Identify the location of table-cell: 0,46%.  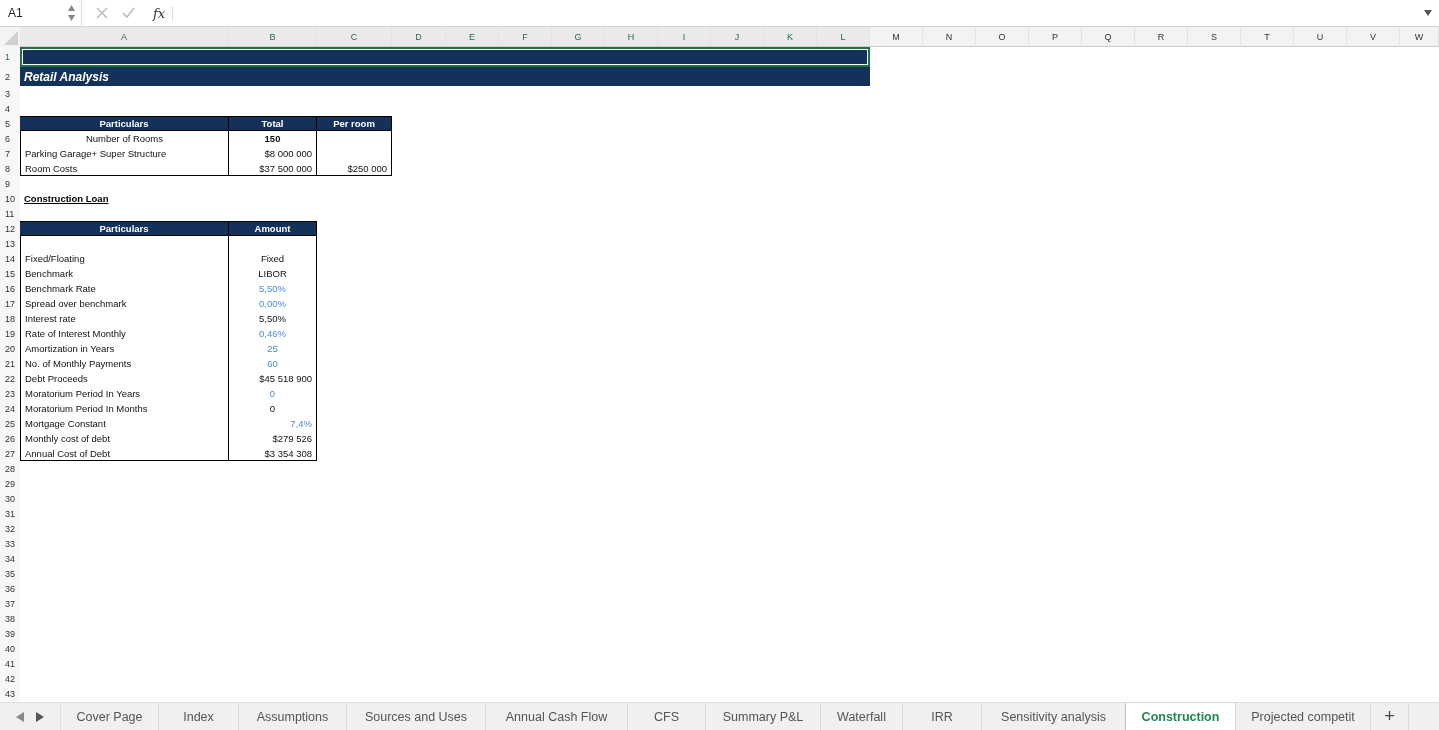
(272, 333).